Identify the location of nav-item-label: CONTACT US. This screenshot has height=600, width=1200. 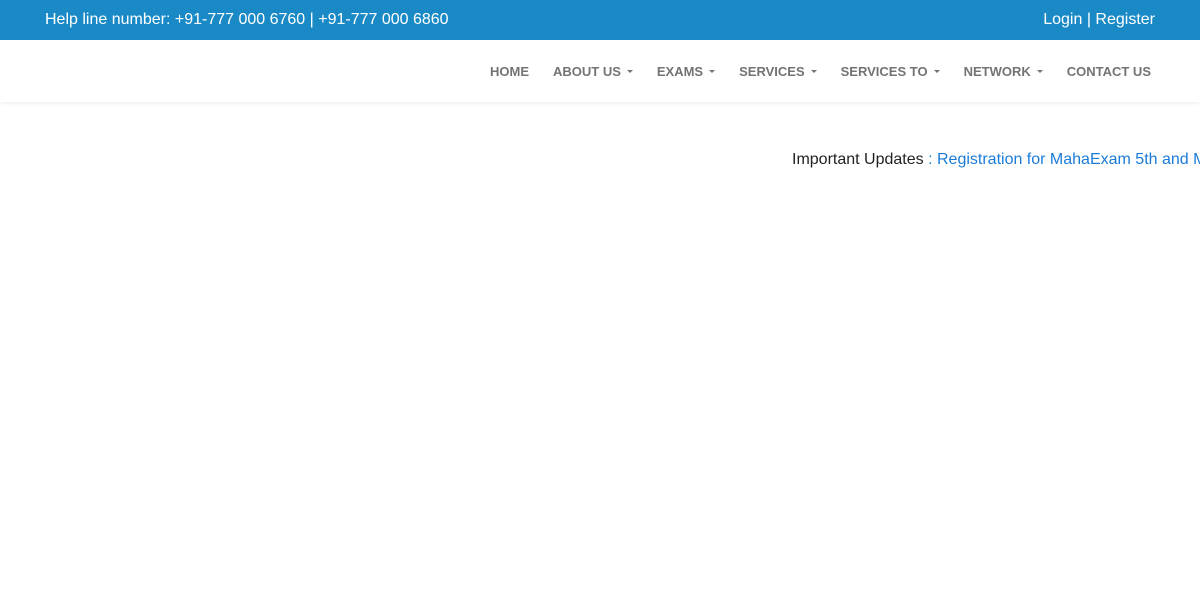
(1108, 71).